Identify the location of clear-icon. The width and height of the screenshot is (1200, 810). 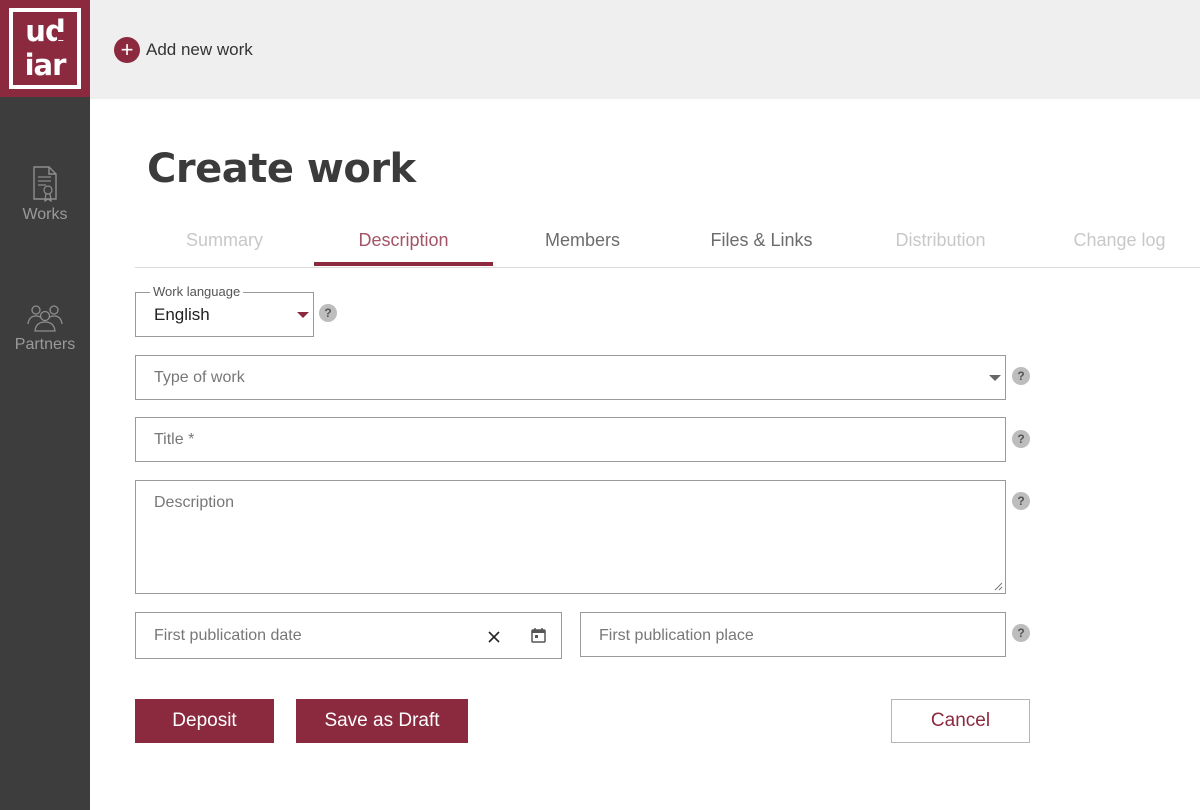
(494, 637).